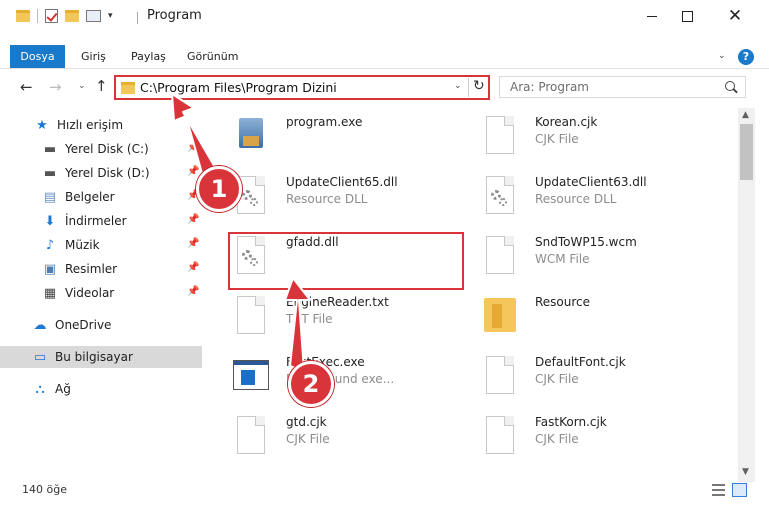  I want to click on checkmark-icon, so click(51, 16).